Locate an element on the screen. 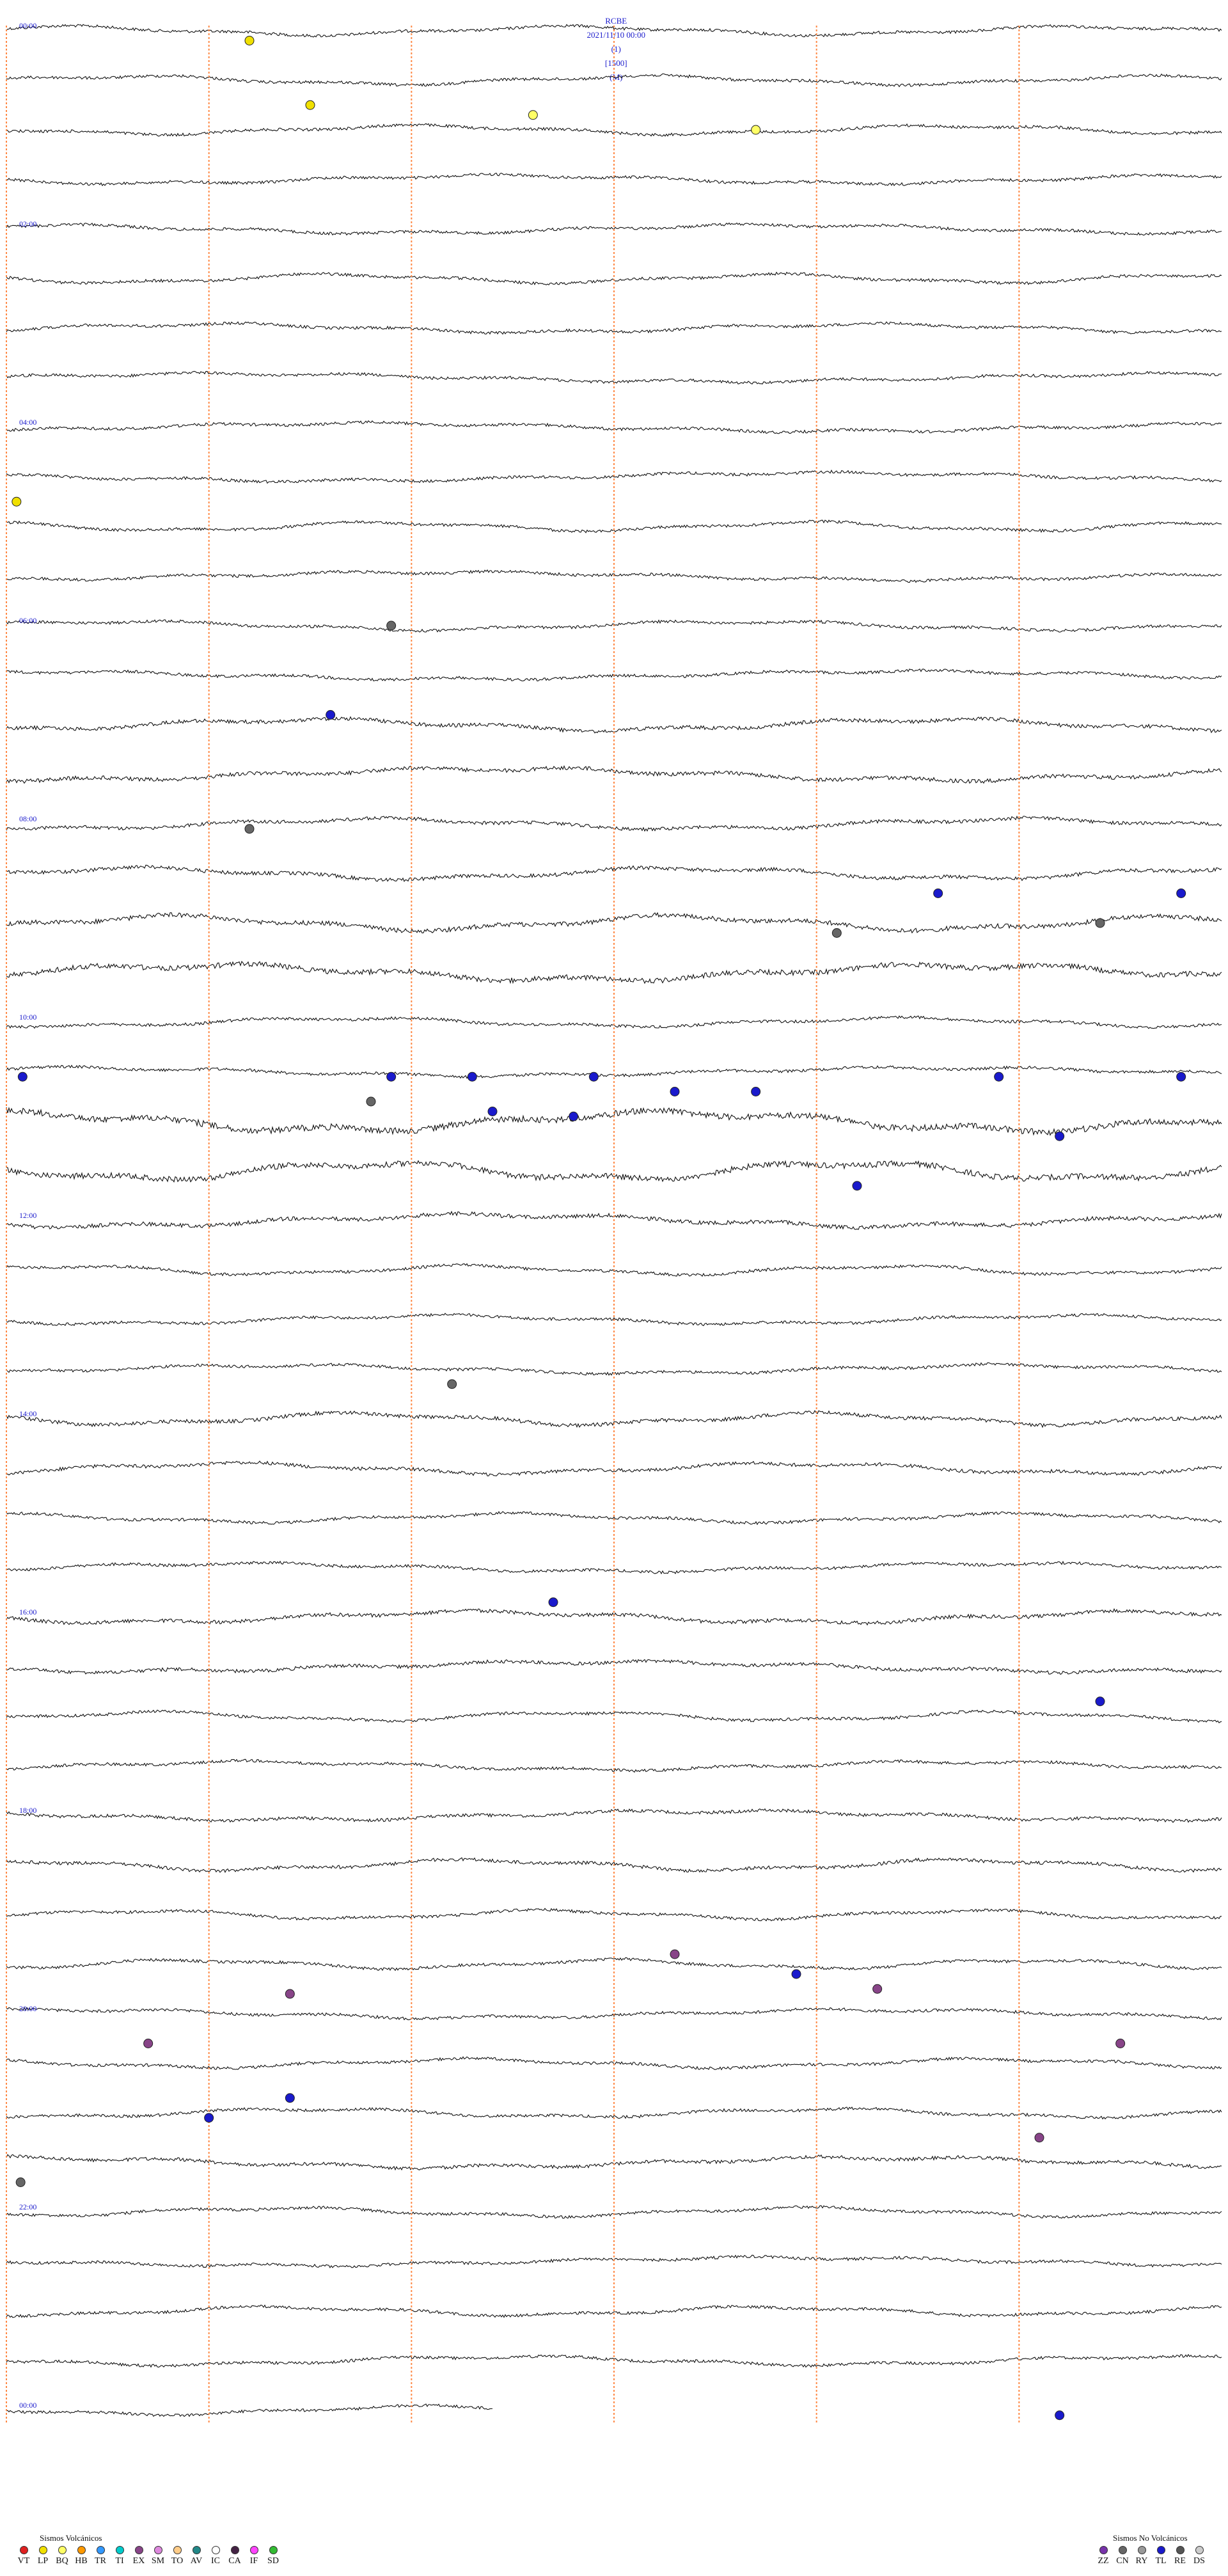 The image size is (1228, 2576). legend-code-label: ZZ is located at coordinates (1103, 2561).